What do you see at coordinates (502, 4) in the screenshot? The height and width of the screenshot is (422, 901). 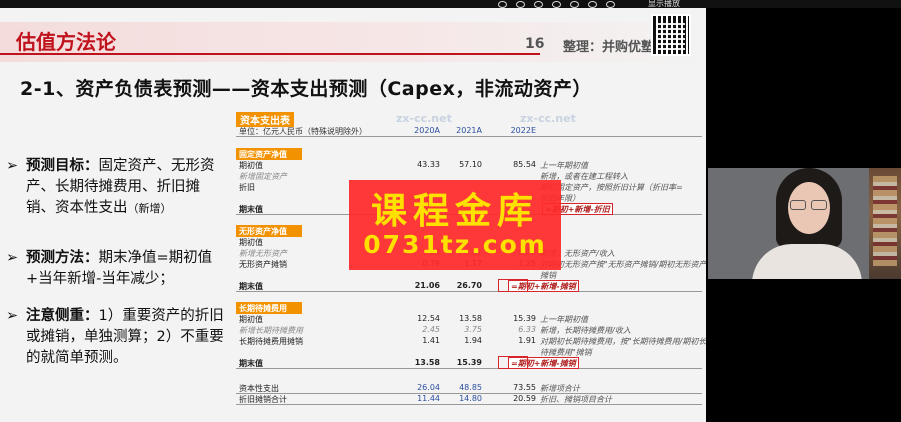 I see `zoom-out-icon` at bounding box center [502, 4].